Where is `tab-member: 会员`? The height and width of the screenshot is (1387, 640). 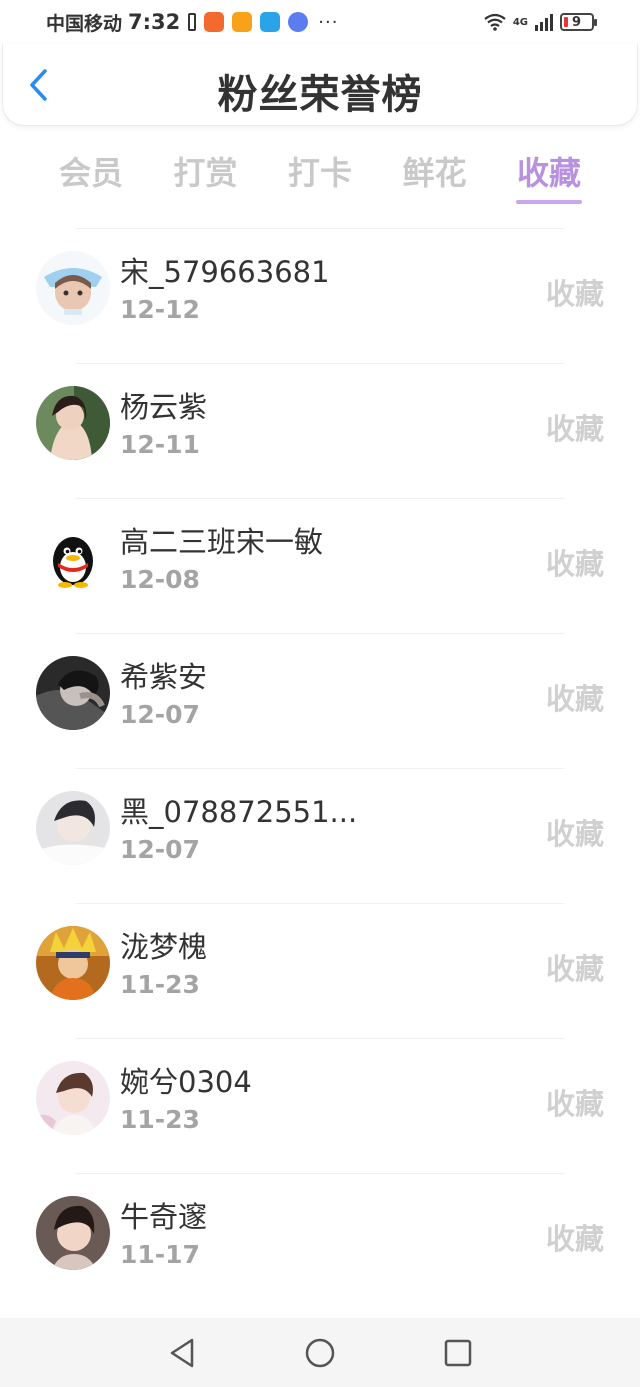 tab-member: 会员 is located at coordinates (91, 175).